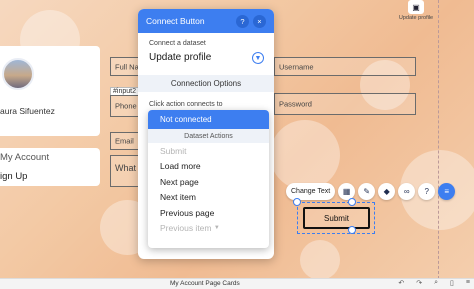 The width and height of the screenshot is (474, 289). I want to click on zoom-icon: ⌕, so click(436, 283).